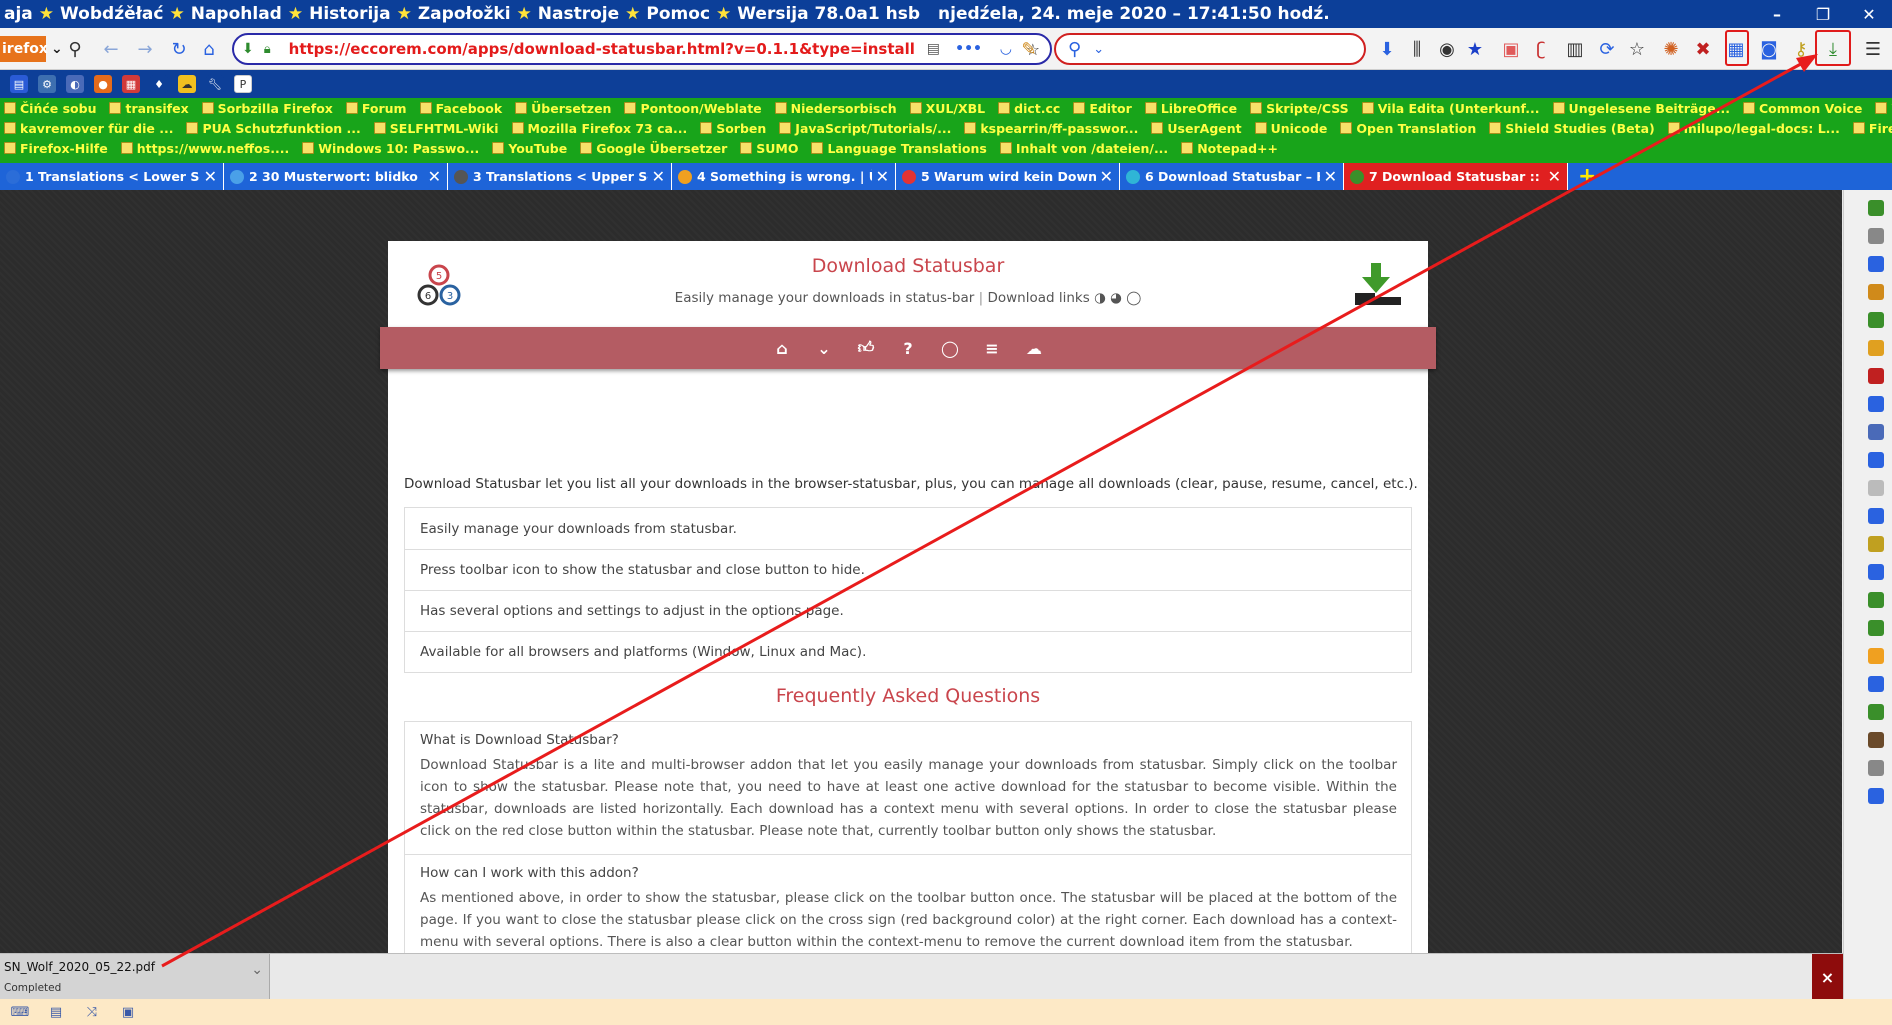  What do you see at coordinates (1575, 49) in the screenshot?
I see `sidebar-toggle-icon: ▥` at bounding box center [1575, 49].